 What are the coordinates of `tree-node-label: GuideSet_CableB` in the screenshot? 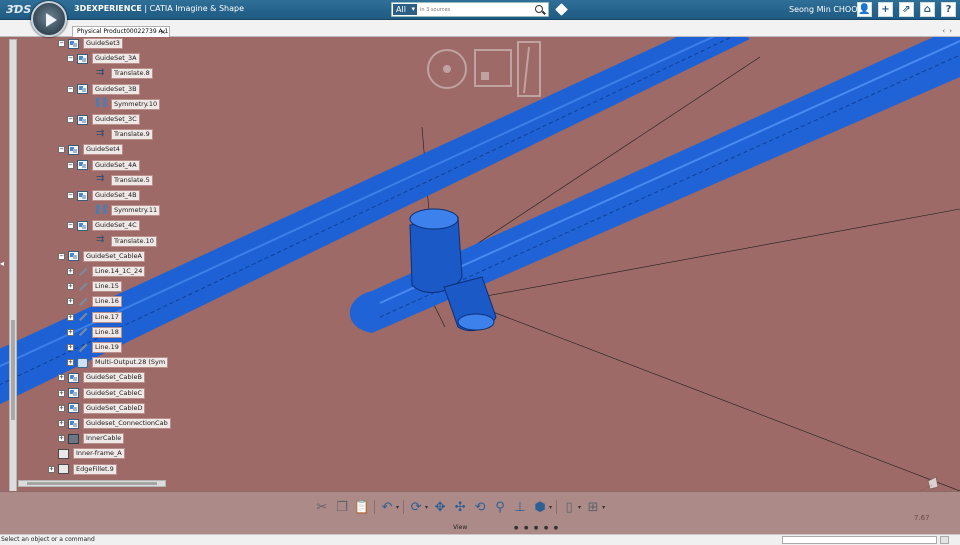 It's located at (114, 378).